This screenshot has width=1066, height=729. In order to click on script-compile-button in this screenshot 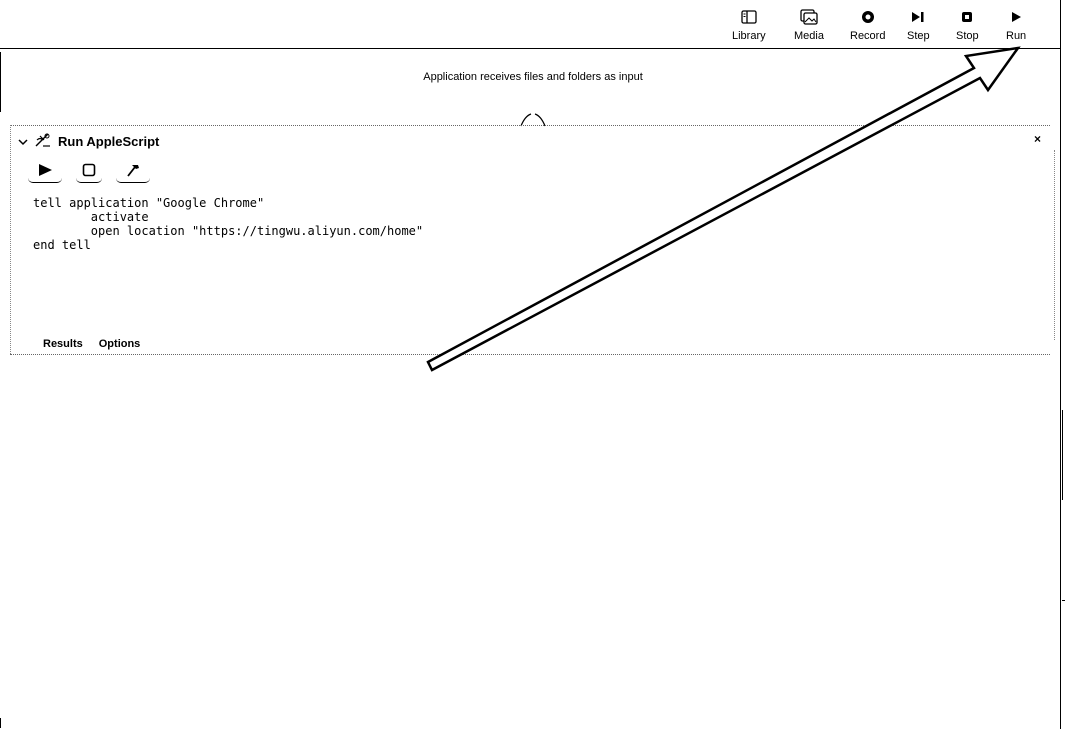, I will do `click(133, 172)`.